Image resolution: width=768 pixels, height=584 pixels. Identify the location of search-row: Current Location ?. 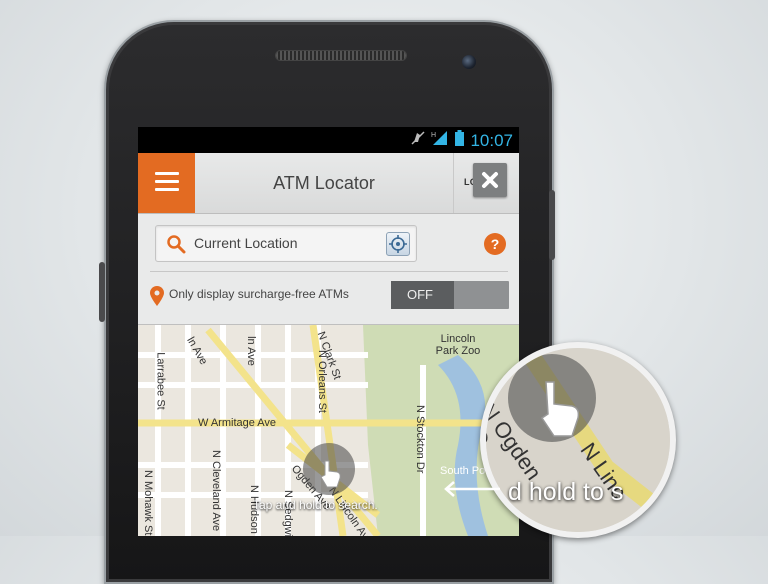
(328, 242).